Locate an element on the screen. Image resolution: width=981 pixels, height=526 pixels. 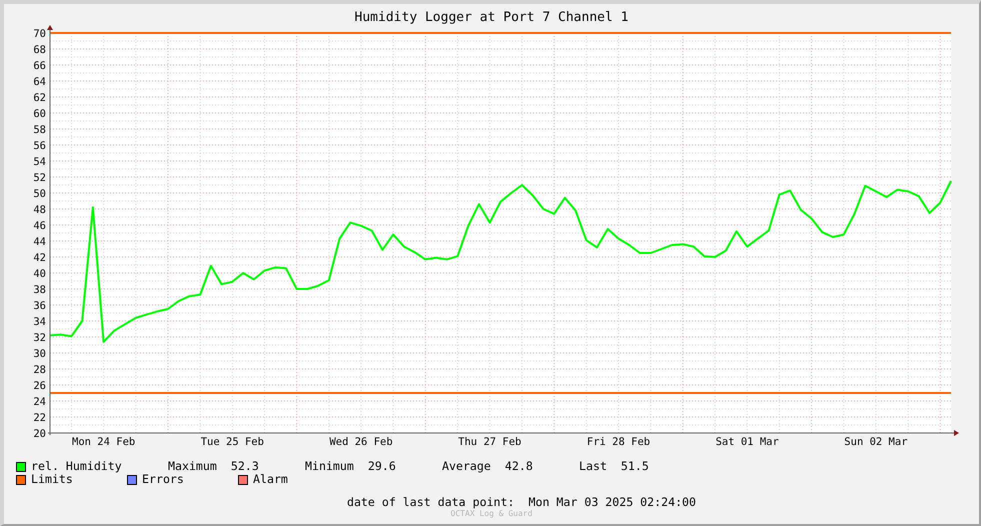
legend-label: Limits is located at coordinates (52, 479).